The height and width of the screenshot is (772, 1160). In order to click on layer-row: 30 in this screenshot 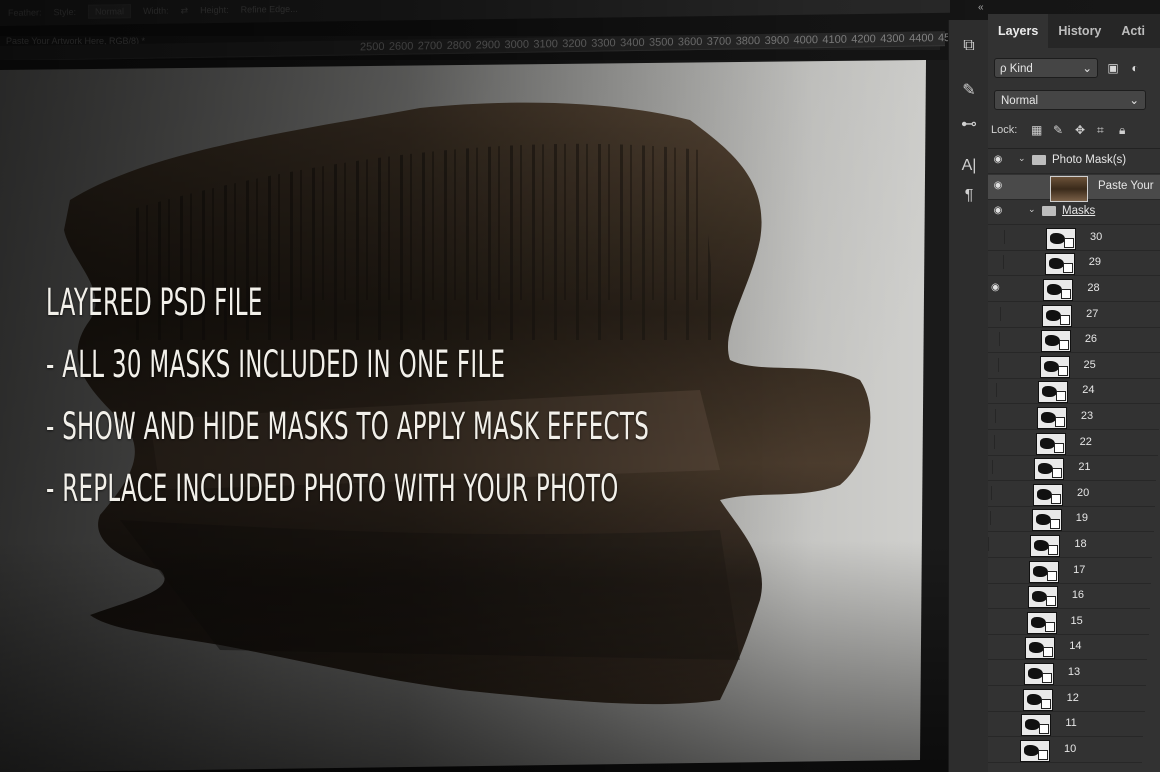, I will do `click(1074, 238)`.